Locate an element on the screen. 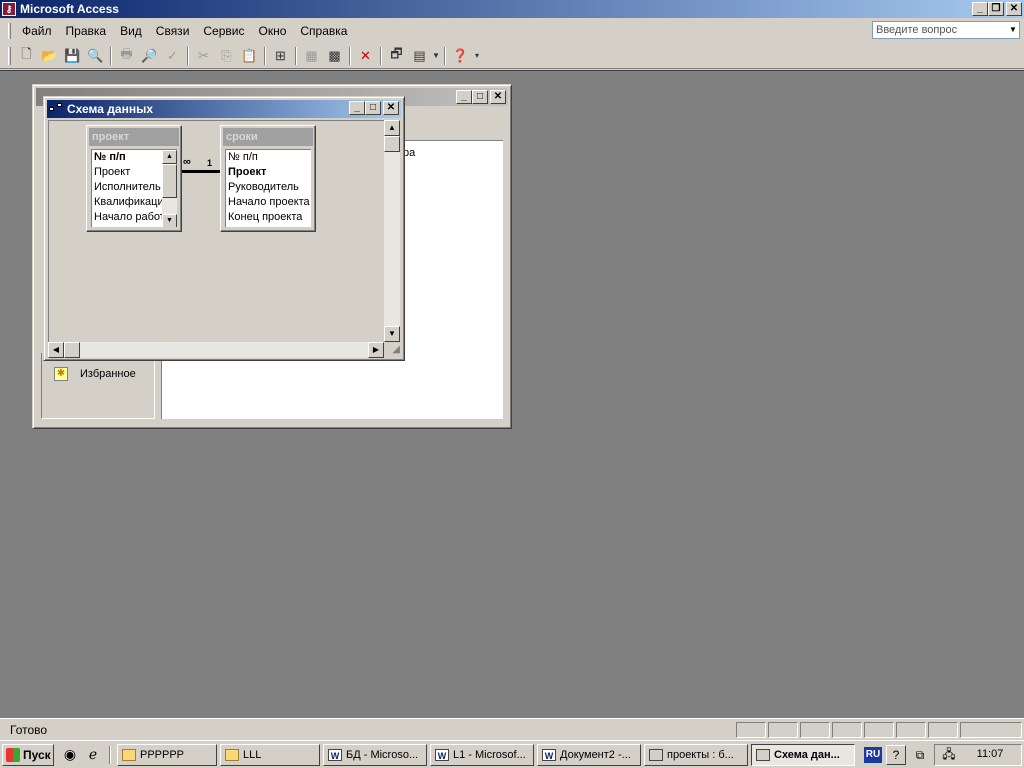 This screenshot has height=768, width=1024. window-switch-icon: ⧉ is located at coordinates (920, 755).